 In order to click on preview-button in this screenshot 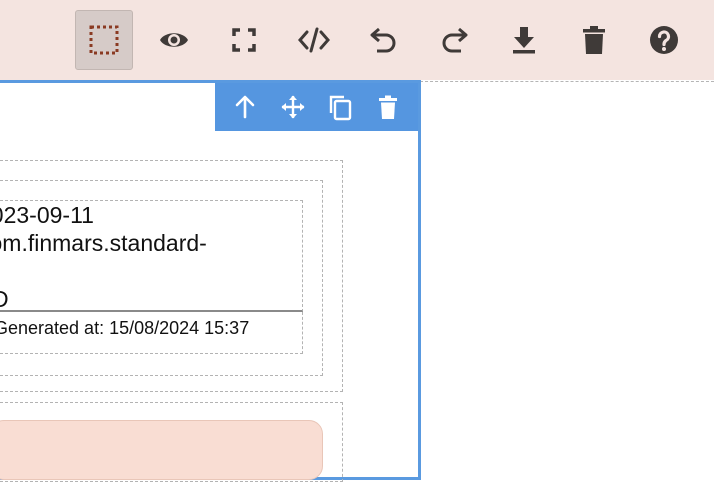, I will do `click(174, 40)`.